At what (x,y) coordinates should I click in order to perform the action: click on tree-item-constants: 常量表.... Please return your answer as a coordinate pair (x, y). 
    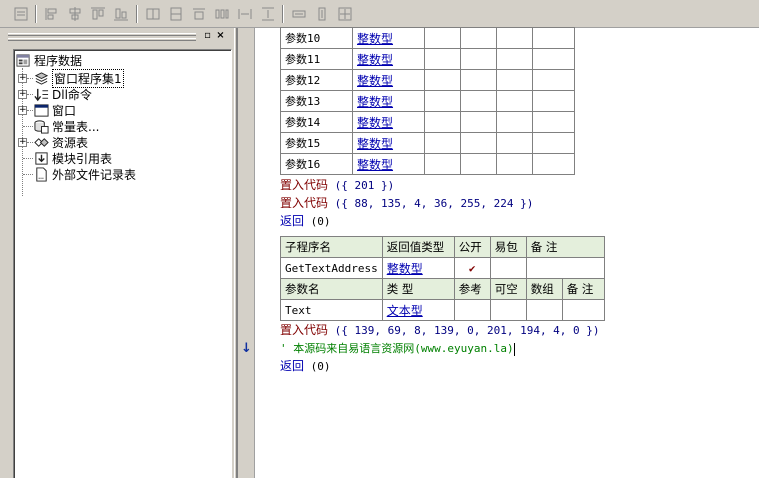
    Looking at the image, I should click on (66, 126).